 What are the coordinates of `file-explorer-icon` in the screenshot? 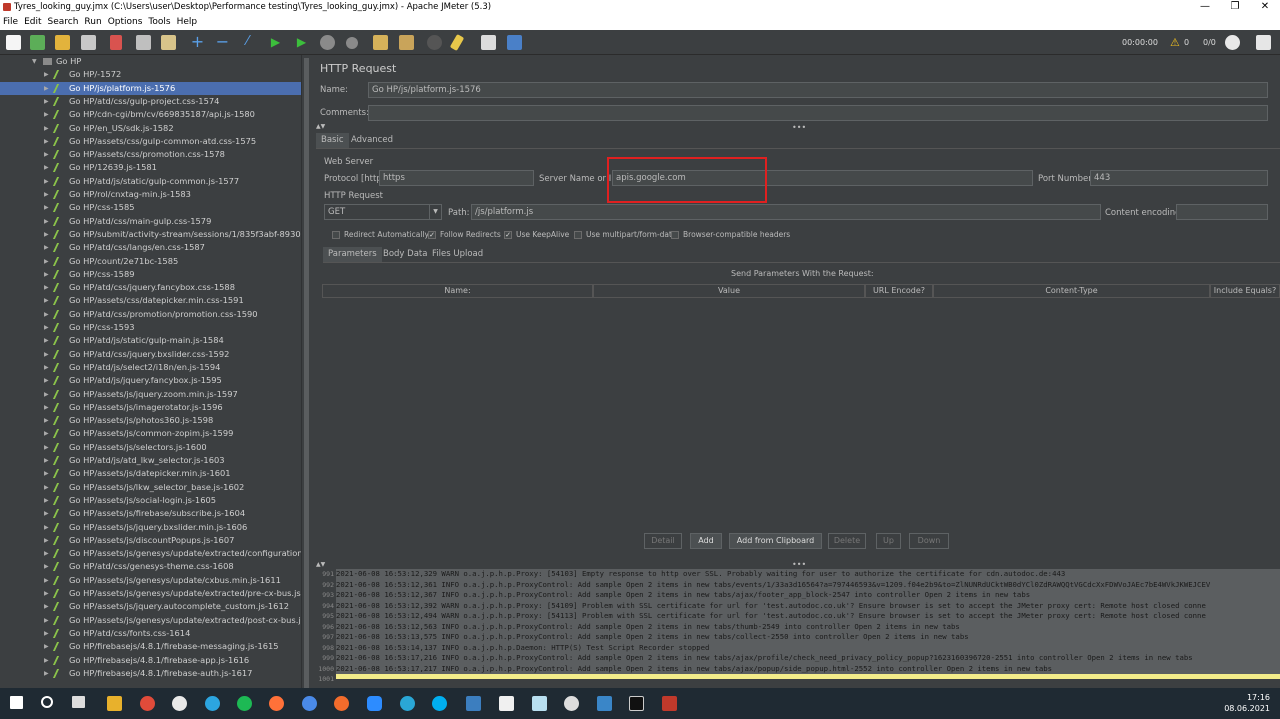 It's located at (114, 703).